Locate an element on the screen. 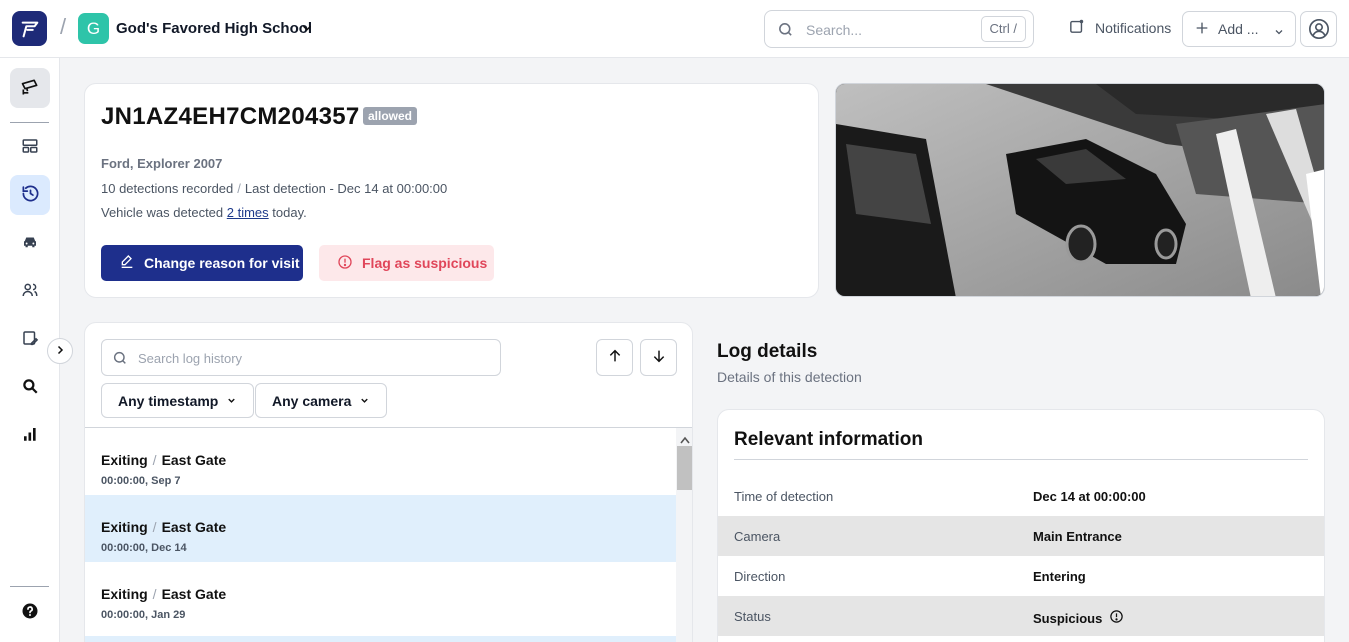 The height and width of the screenshot is (642, 1349). edit-icon is located at coordinates (127, 263).